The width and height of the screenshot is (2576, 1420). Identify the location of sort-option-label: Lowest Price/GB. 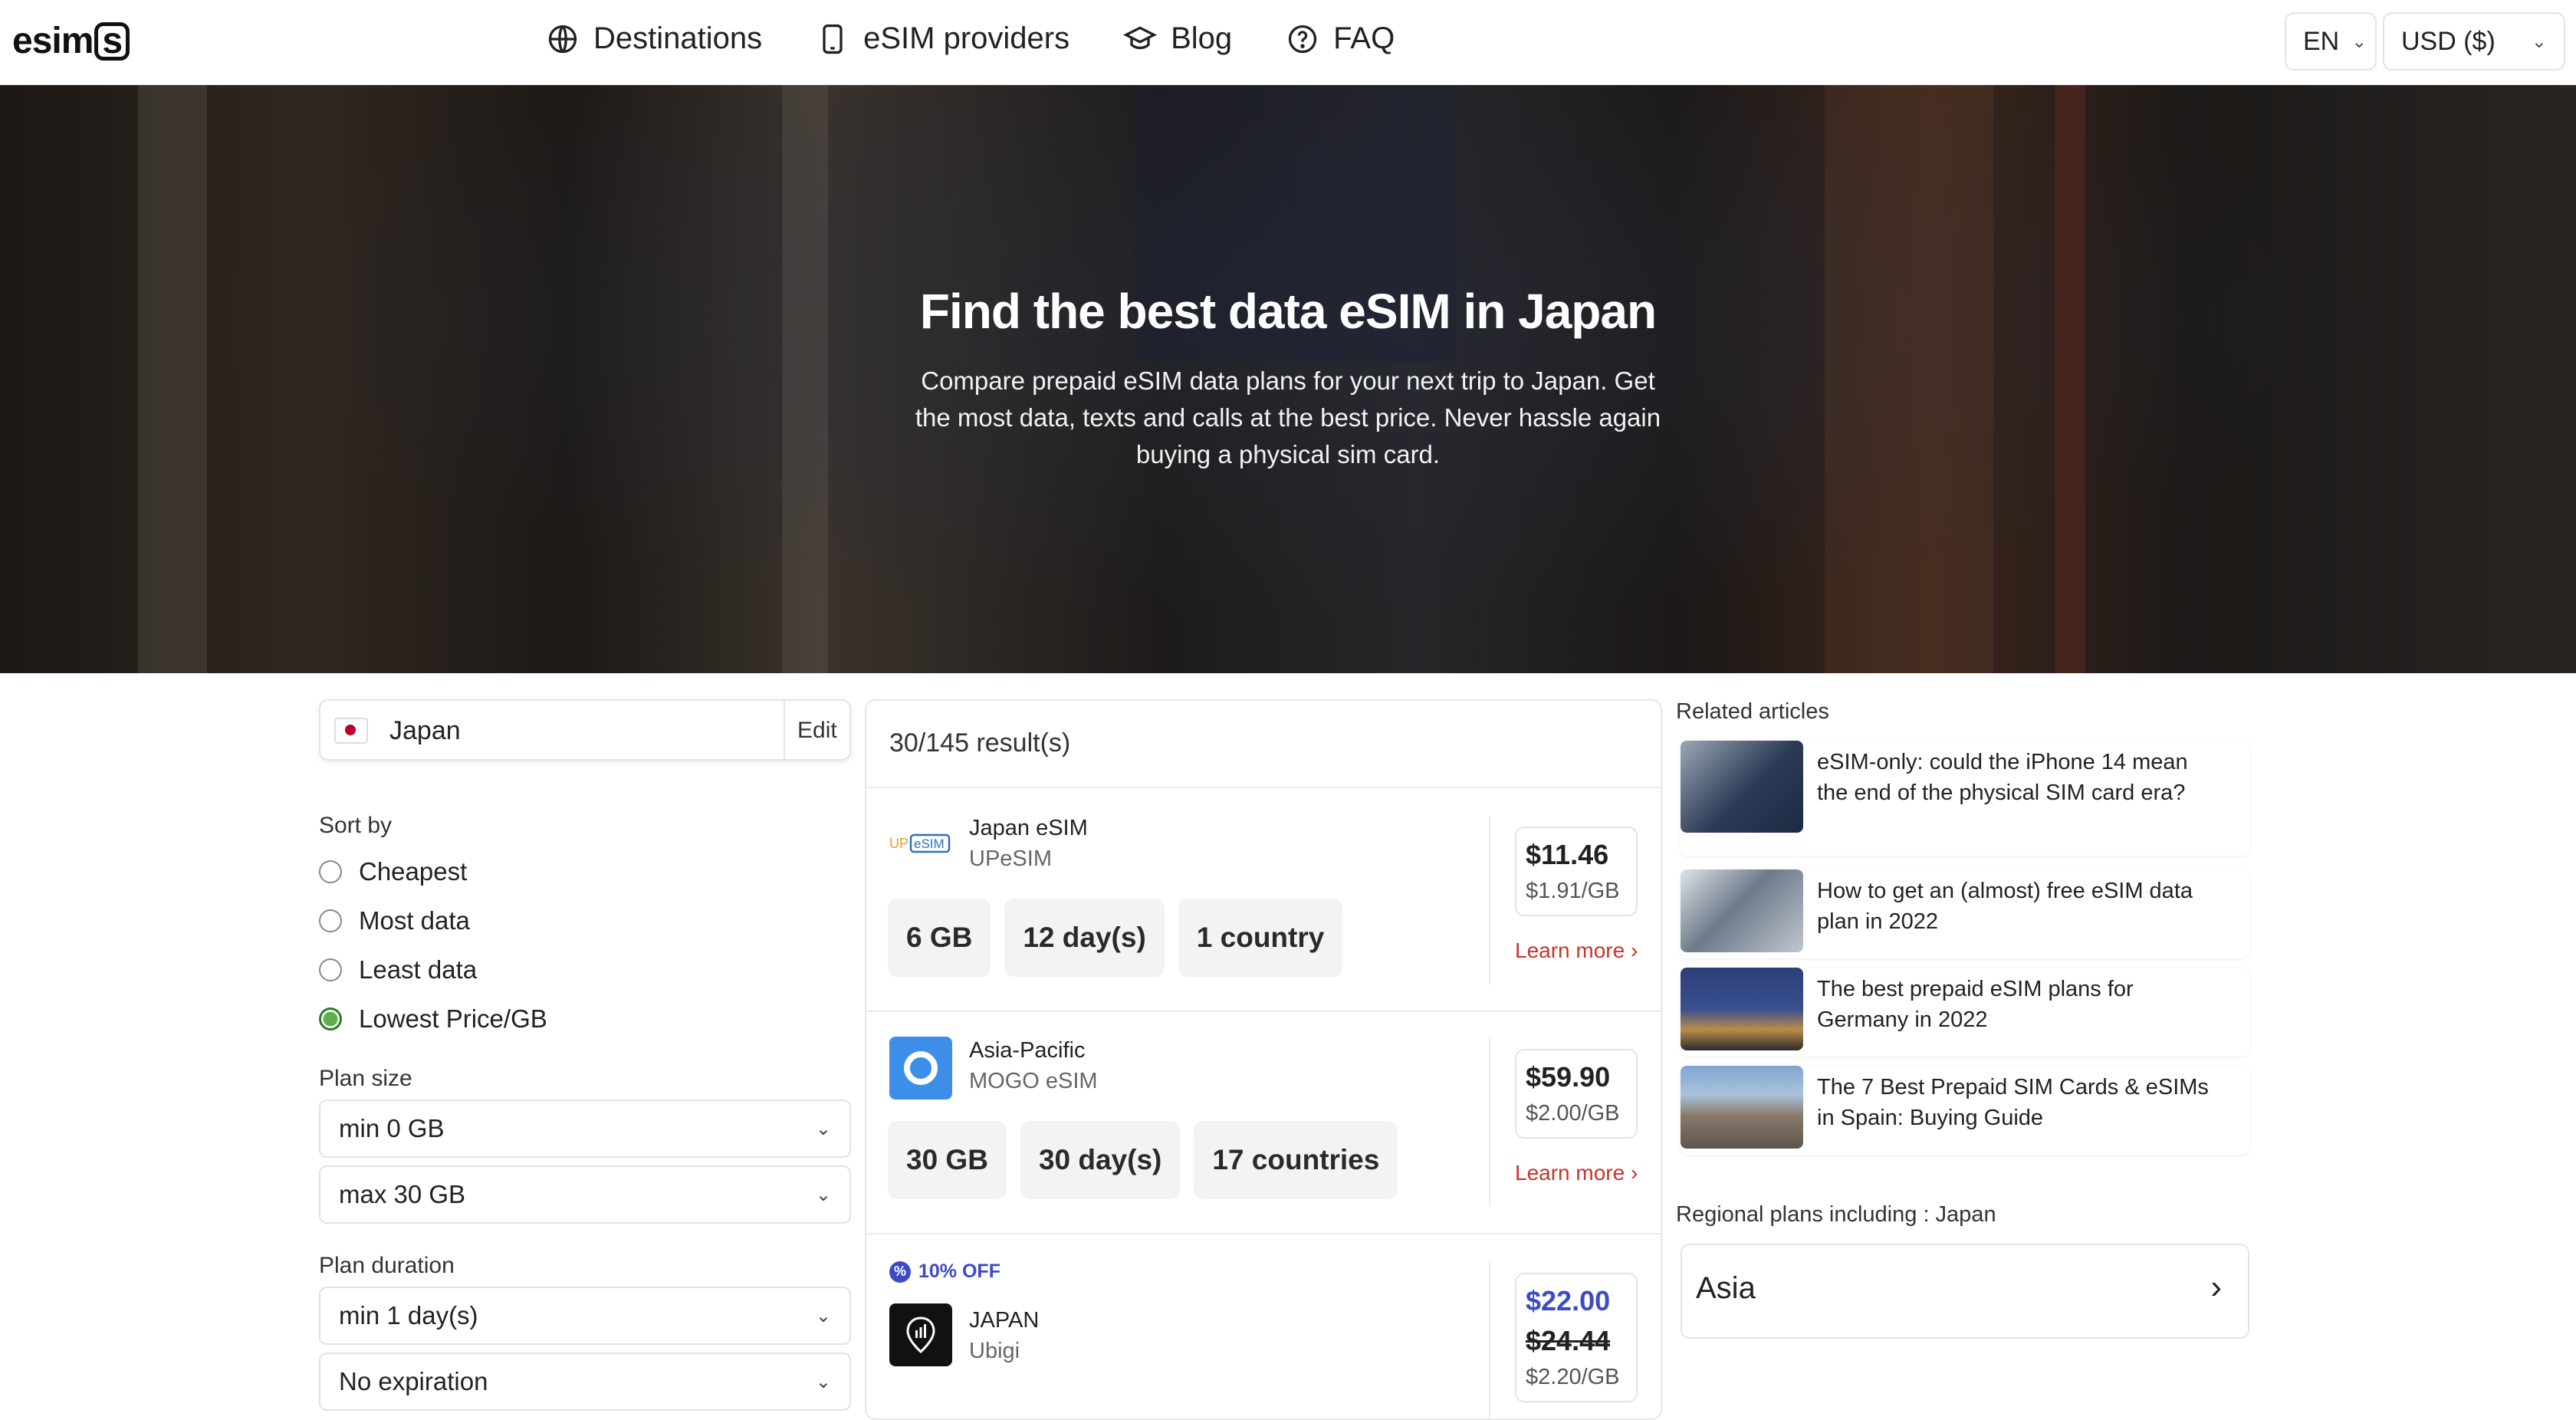
(453, 1018).